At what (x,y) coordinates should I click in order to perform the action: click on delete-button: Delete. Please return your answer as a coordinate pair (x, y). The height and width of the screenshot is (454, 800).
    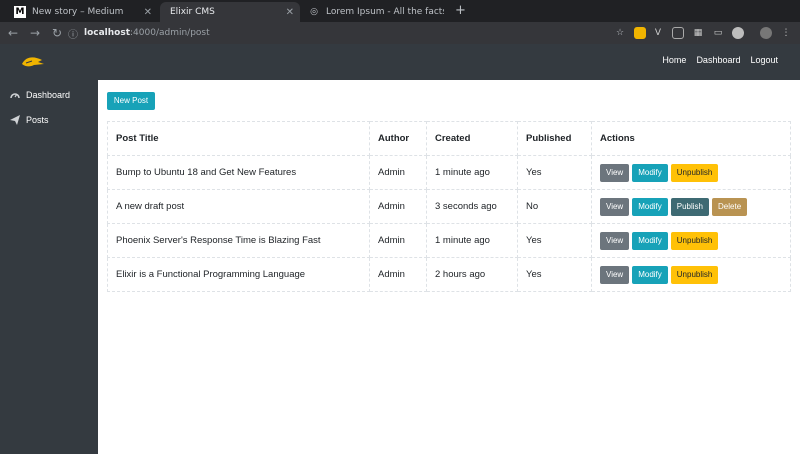
    Looking at the image, I should click on (730, 206).